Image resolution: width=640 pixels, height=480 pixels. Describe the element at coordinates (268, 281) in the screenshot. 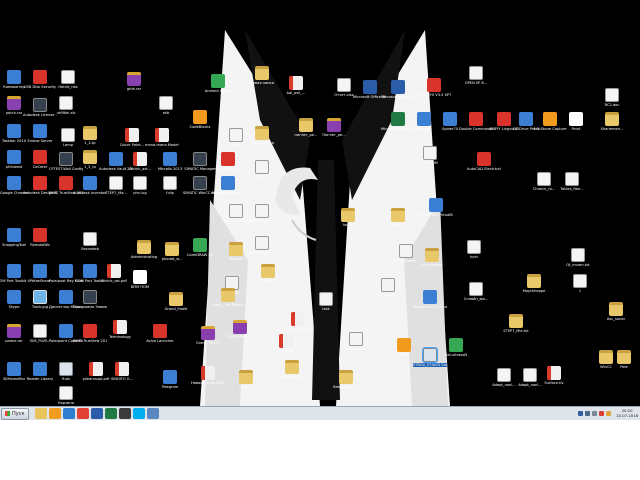

I see `desktop-icon-label: Автокод` at that location.